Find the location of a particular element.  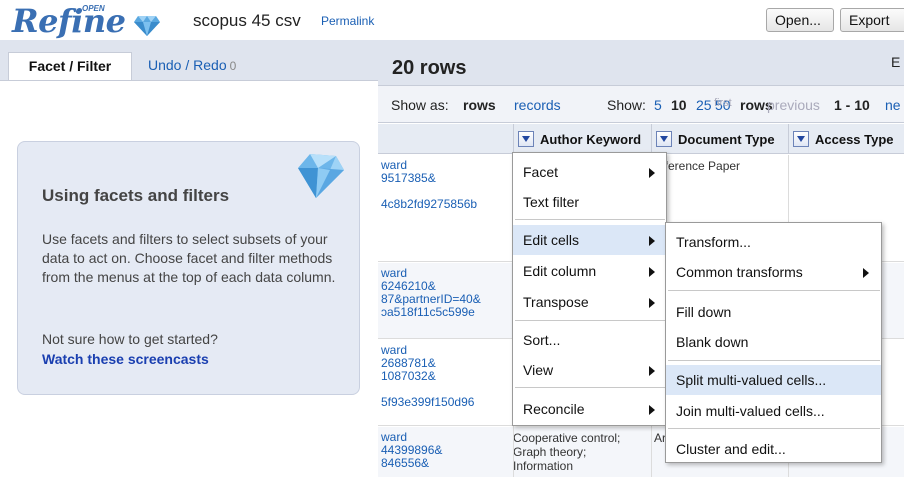

menu-item-label: Blank down is located at coordinates (712, 342).